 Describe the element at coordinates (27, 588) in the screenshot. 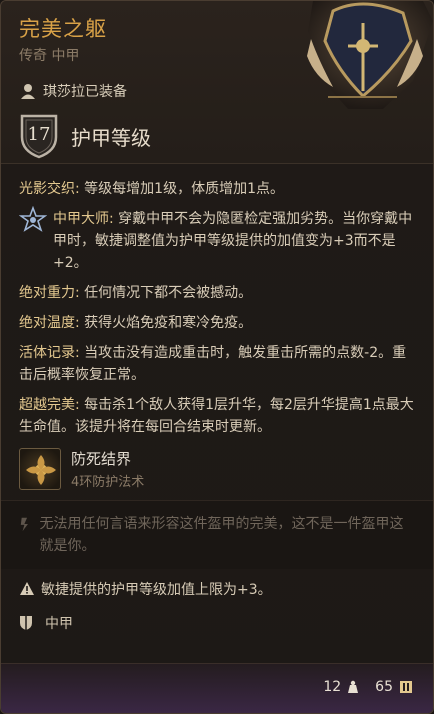

I see `warning-icon` at that location.